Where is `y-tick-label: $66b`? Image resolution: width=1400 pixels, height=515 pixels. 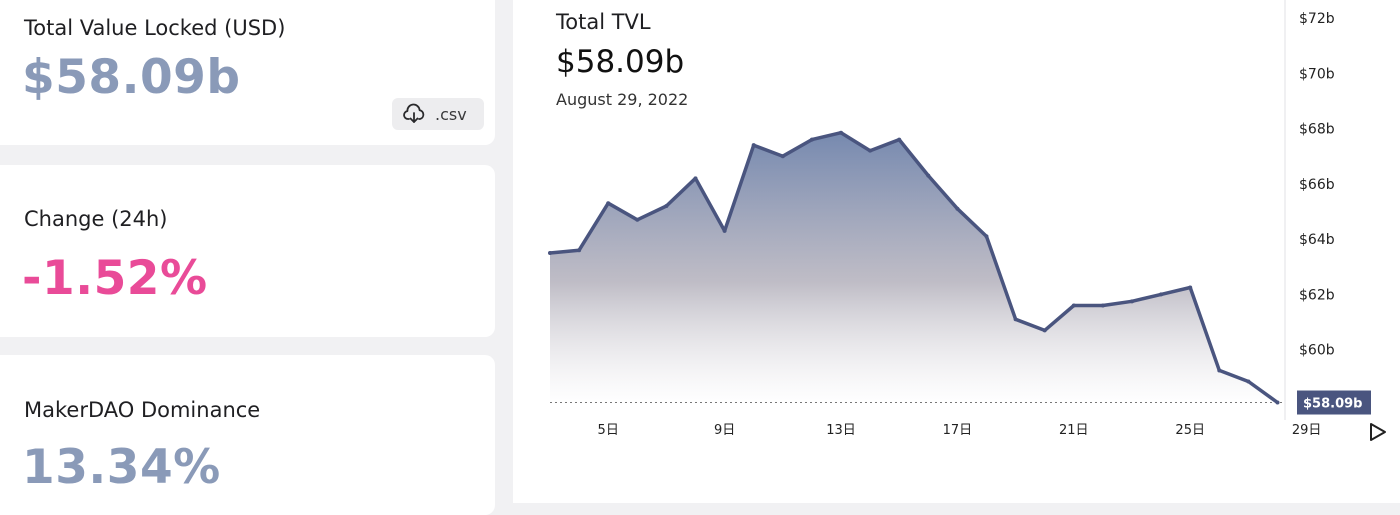 y-tick-label: $66b is located at coordinates (1317, 185).